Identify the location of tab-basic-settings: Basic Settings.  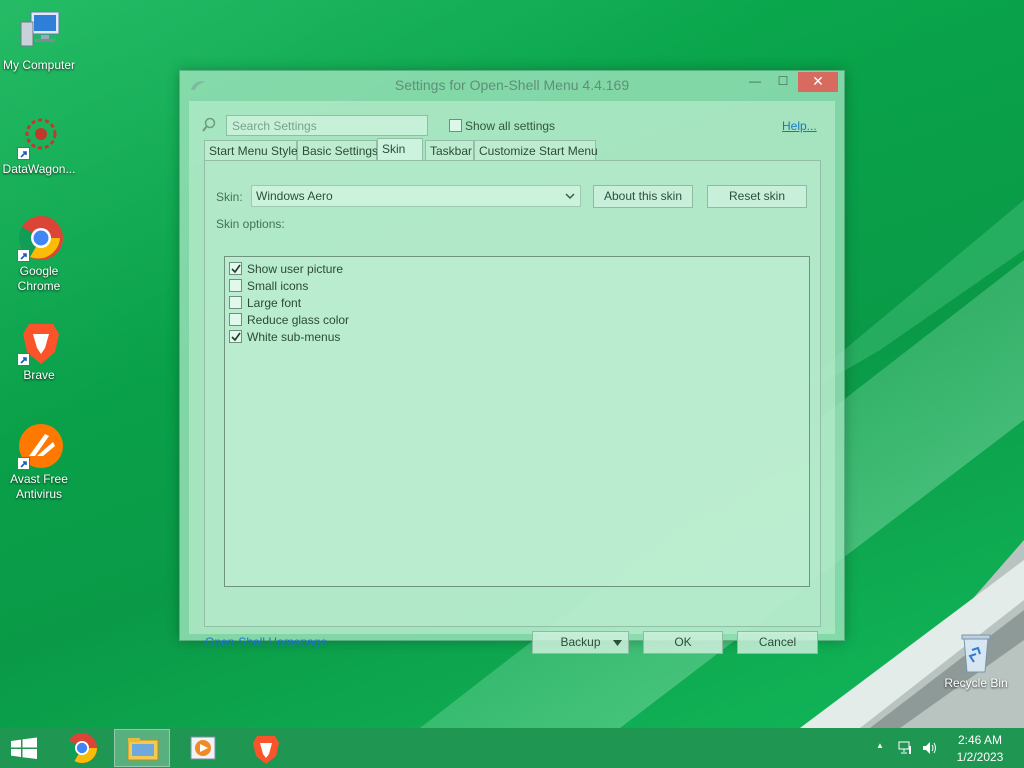
(337, 150).